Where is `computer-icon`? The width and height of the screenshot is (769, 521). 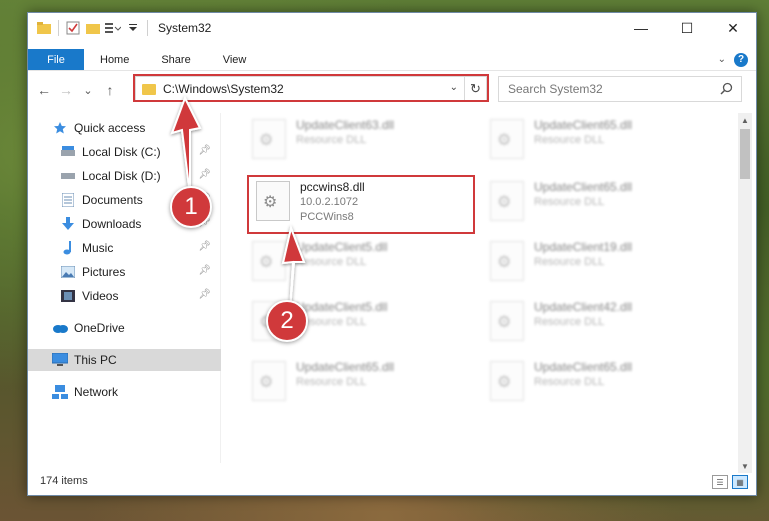 computer-icon is located at coordinates (60, 360).